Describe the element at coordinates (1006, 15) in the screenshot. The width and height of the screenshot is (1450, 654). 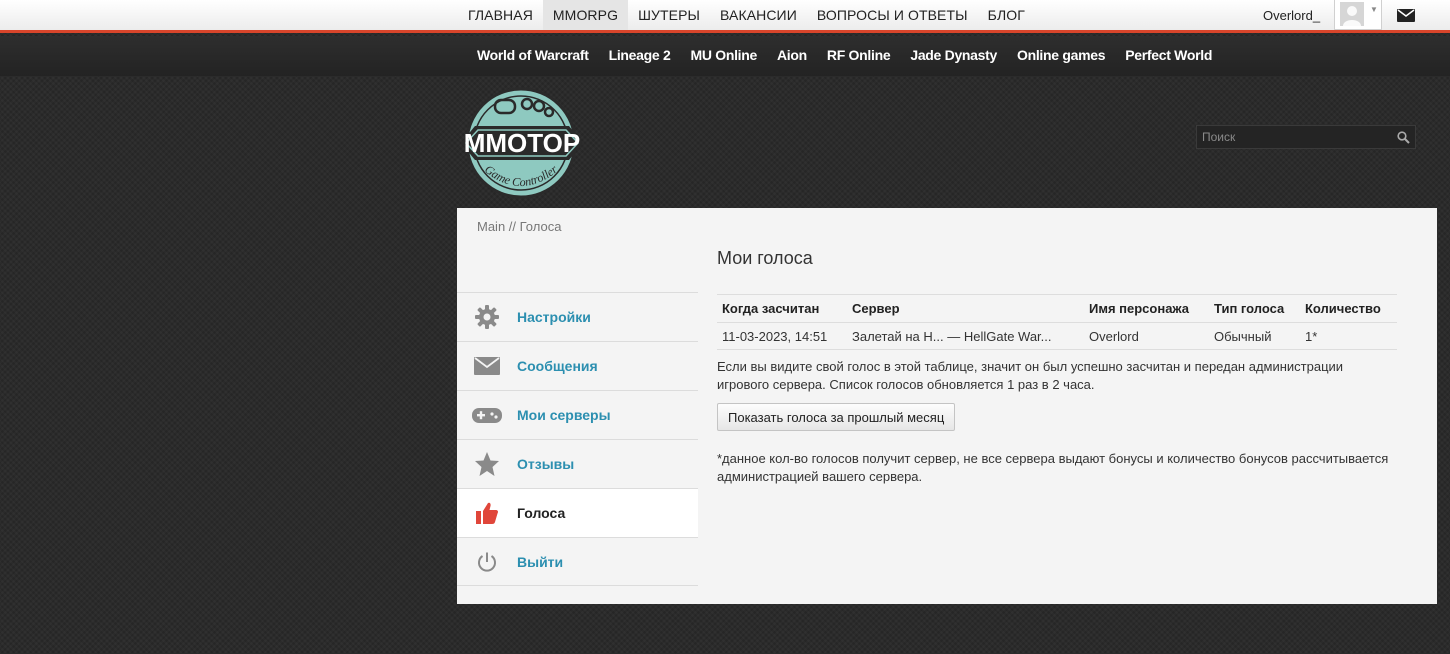
I see `nav-item-blog: БЛОГ` at that location.